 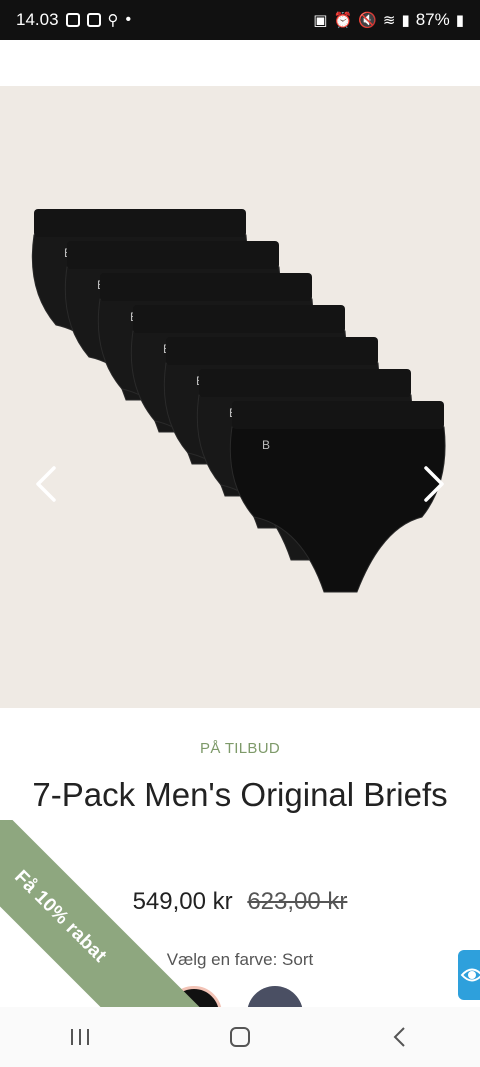 I want to click on recent-apps-button, so click(x=80, y=1037).